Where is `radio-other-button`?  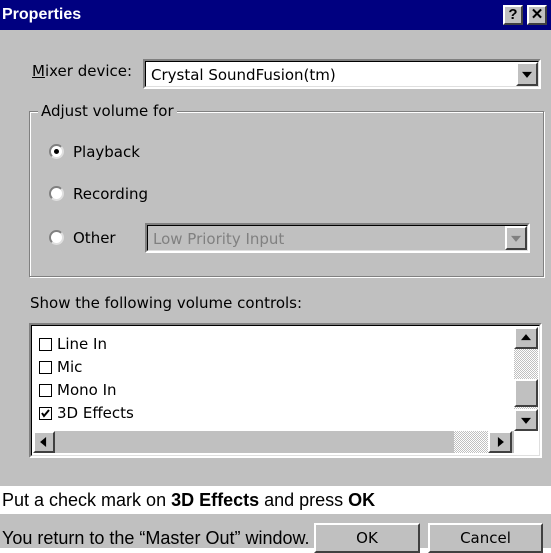 radio-other-button is located at coordinates (56, 237).